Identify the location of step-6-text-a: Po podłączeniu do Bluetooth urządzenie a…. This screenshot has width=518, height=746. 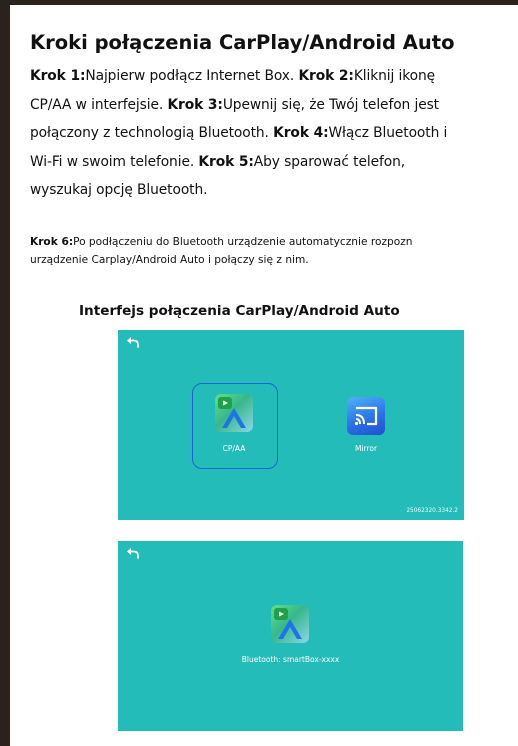
(243, 242).